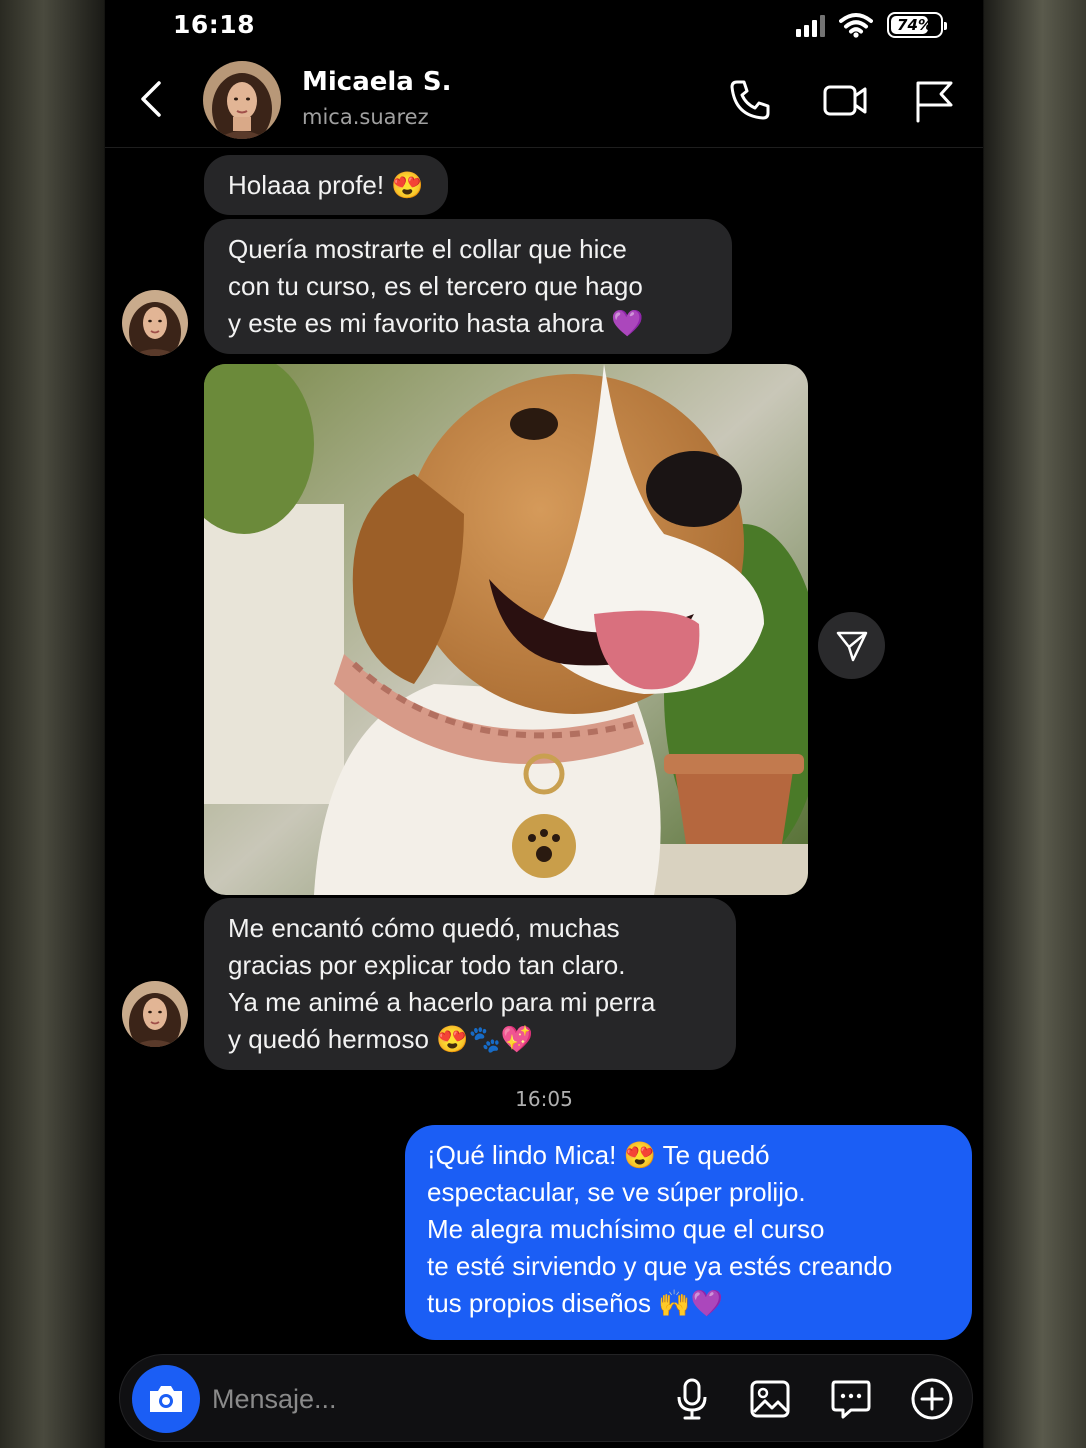  Describe the element at coordinates (442, 1002) in the screenshot. I see `message-text: Ya me animé a hacerlo para mi perra` at that location.